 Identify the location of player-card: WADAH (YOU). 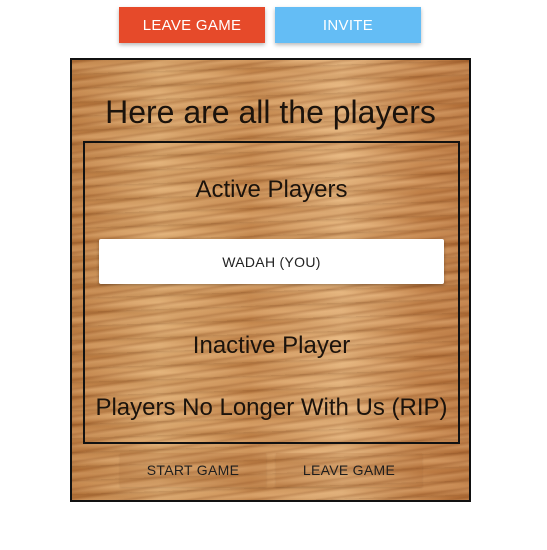
(271, 261).